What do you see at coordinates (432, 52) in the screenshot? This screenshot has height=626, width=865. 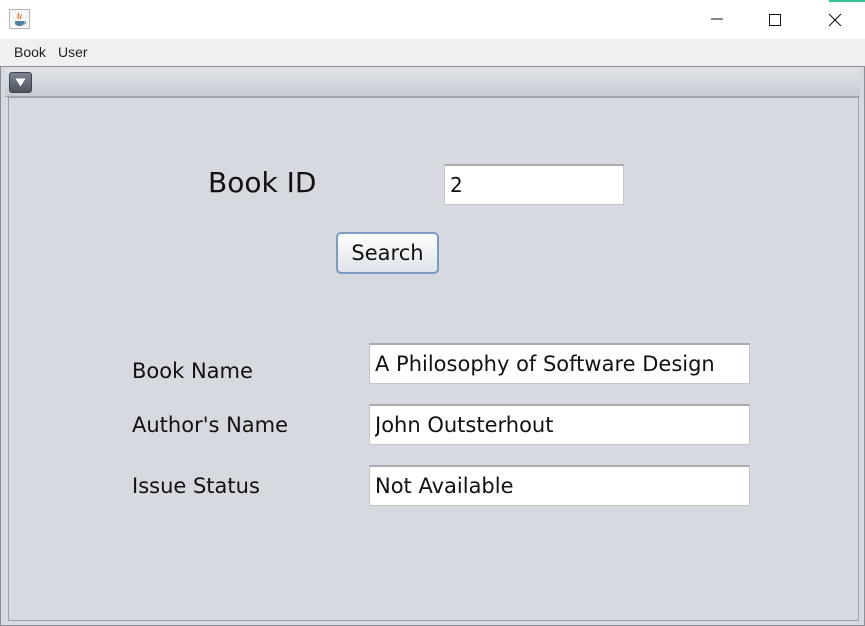 I see `menu-bar: Book User` at bounding box center [432, 52].